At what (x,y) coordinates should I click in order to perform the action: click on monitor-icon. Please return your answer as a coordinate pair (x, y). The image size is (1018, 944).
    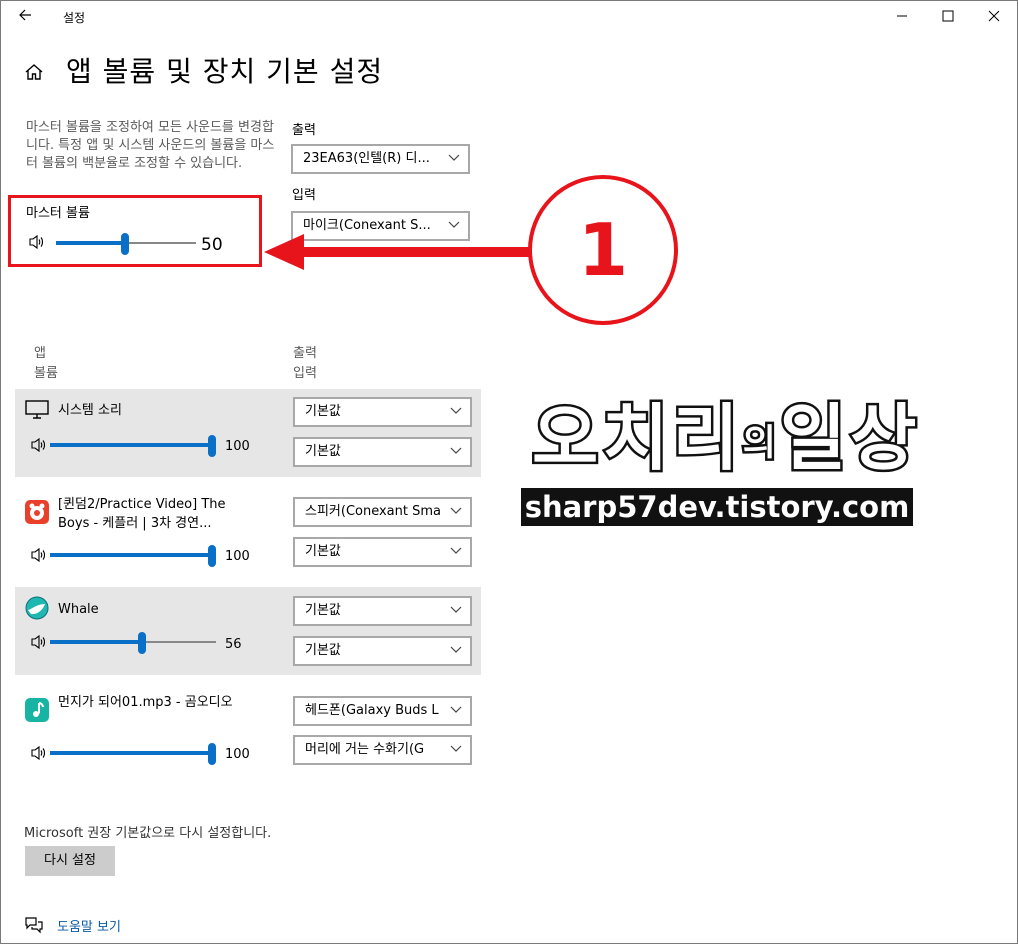
    Looking at the image, I should click on (37, 412).